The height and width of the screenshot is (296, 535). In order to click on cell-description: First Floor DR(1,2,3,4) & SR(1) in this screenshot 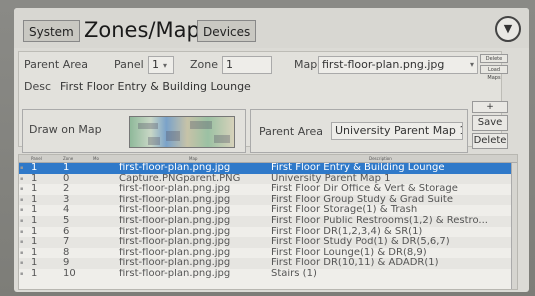, I will do `click(347, 231)`.